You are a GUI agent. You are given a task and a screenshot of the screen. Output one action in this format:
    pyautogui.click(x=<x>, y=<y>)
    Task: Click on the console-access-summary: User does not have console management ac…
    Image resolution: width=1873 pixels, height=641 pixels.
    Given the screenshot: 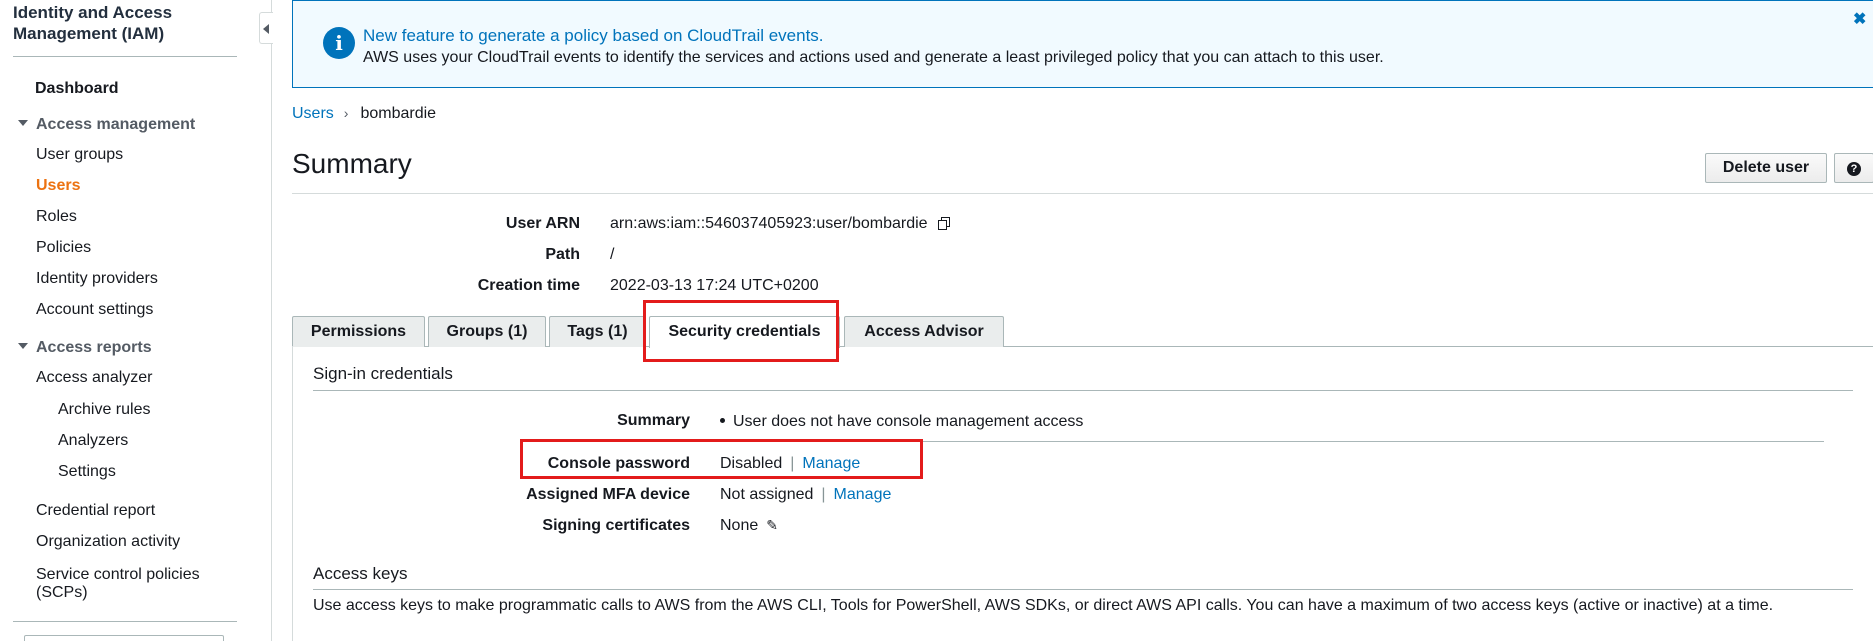 What is the action you would take?
    pyautogui.click(x=901, y=422)
    